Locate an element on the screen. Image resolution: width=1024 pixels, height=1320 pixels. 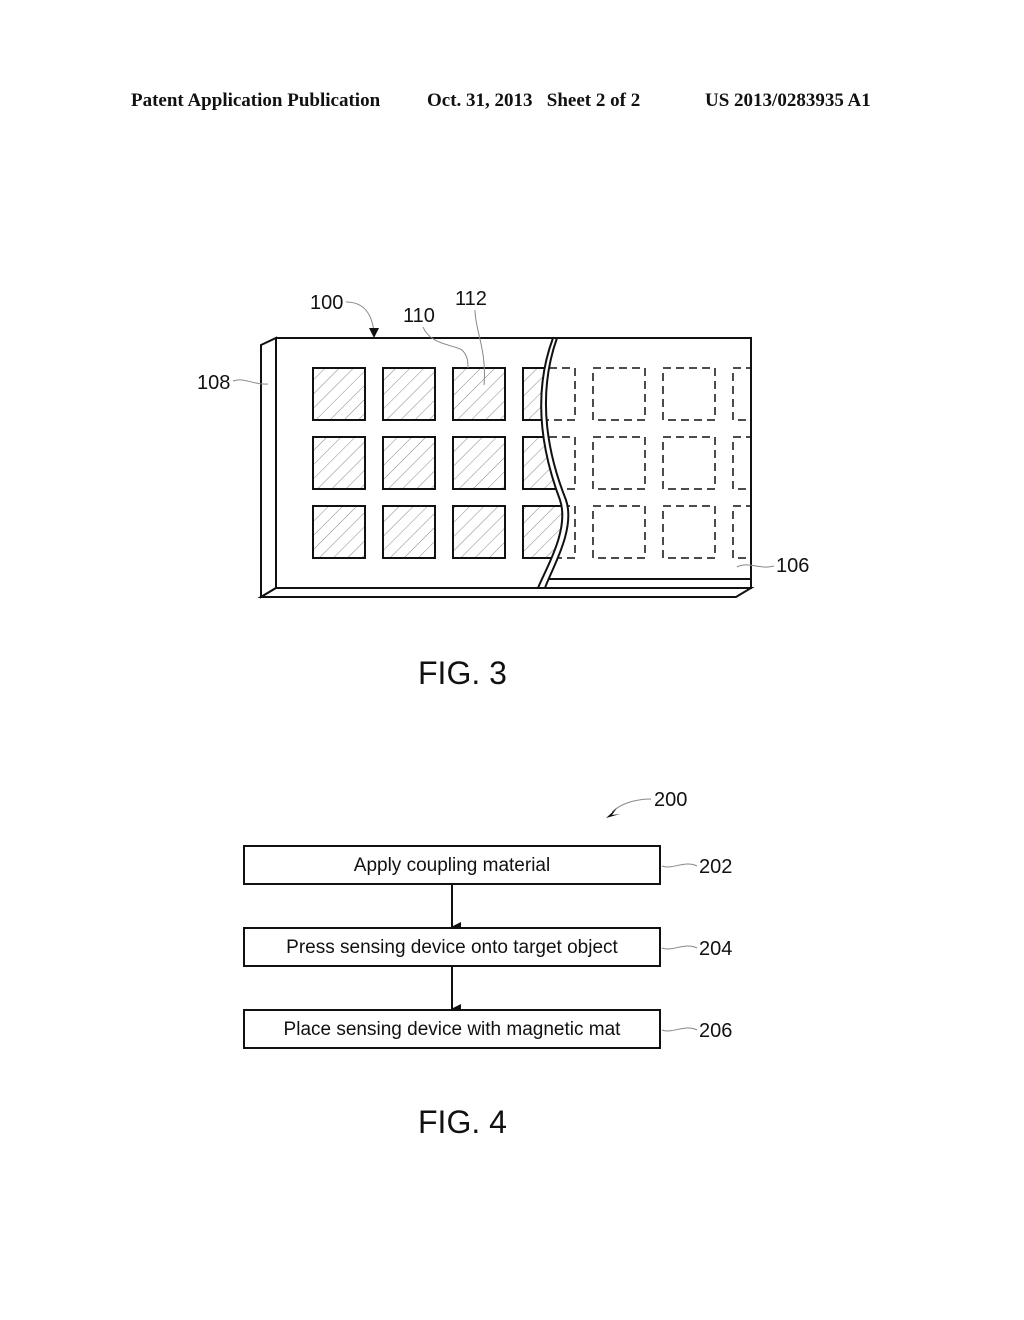
fig4-caption: FIG. 4 is located at coordinates (462, 1122).